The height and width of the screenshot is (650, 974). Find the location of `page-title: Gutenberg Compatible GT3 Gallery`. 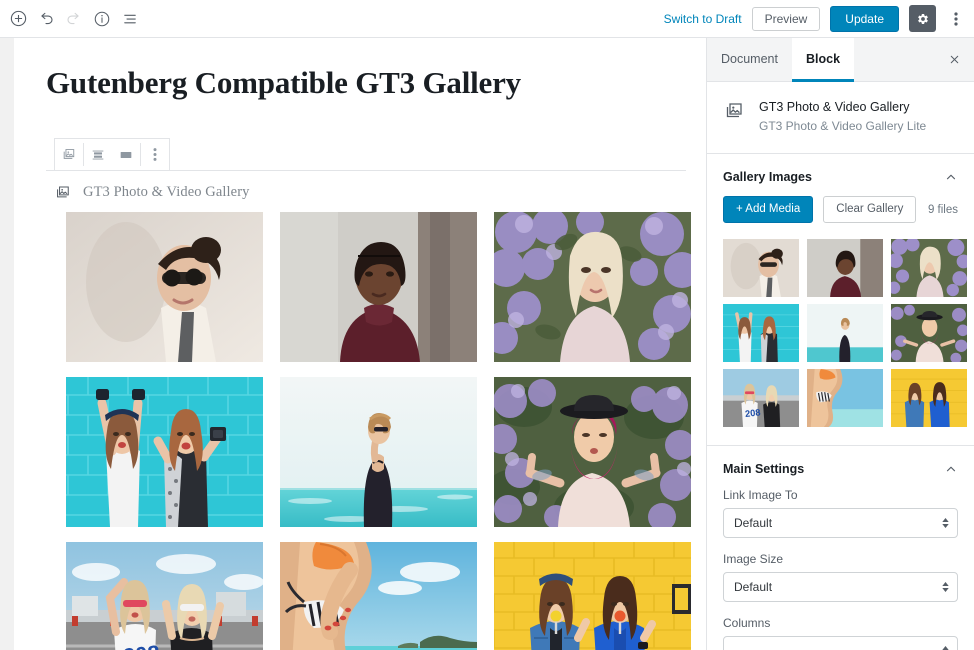

page-title: Gutenberg Compatible GT3 Gallery is located at coordinates (360, 73).